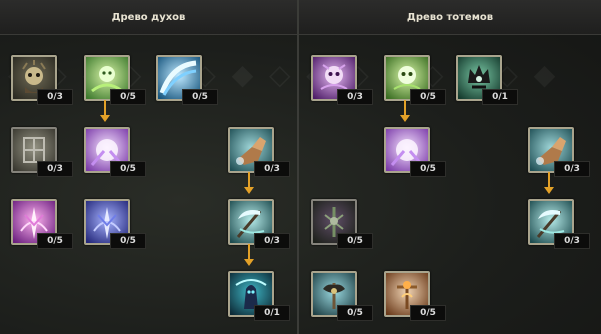  Describe the element at coordinates (487, 80) in the screenshot. I see `totem_tree-talent: 0/1` at that location.